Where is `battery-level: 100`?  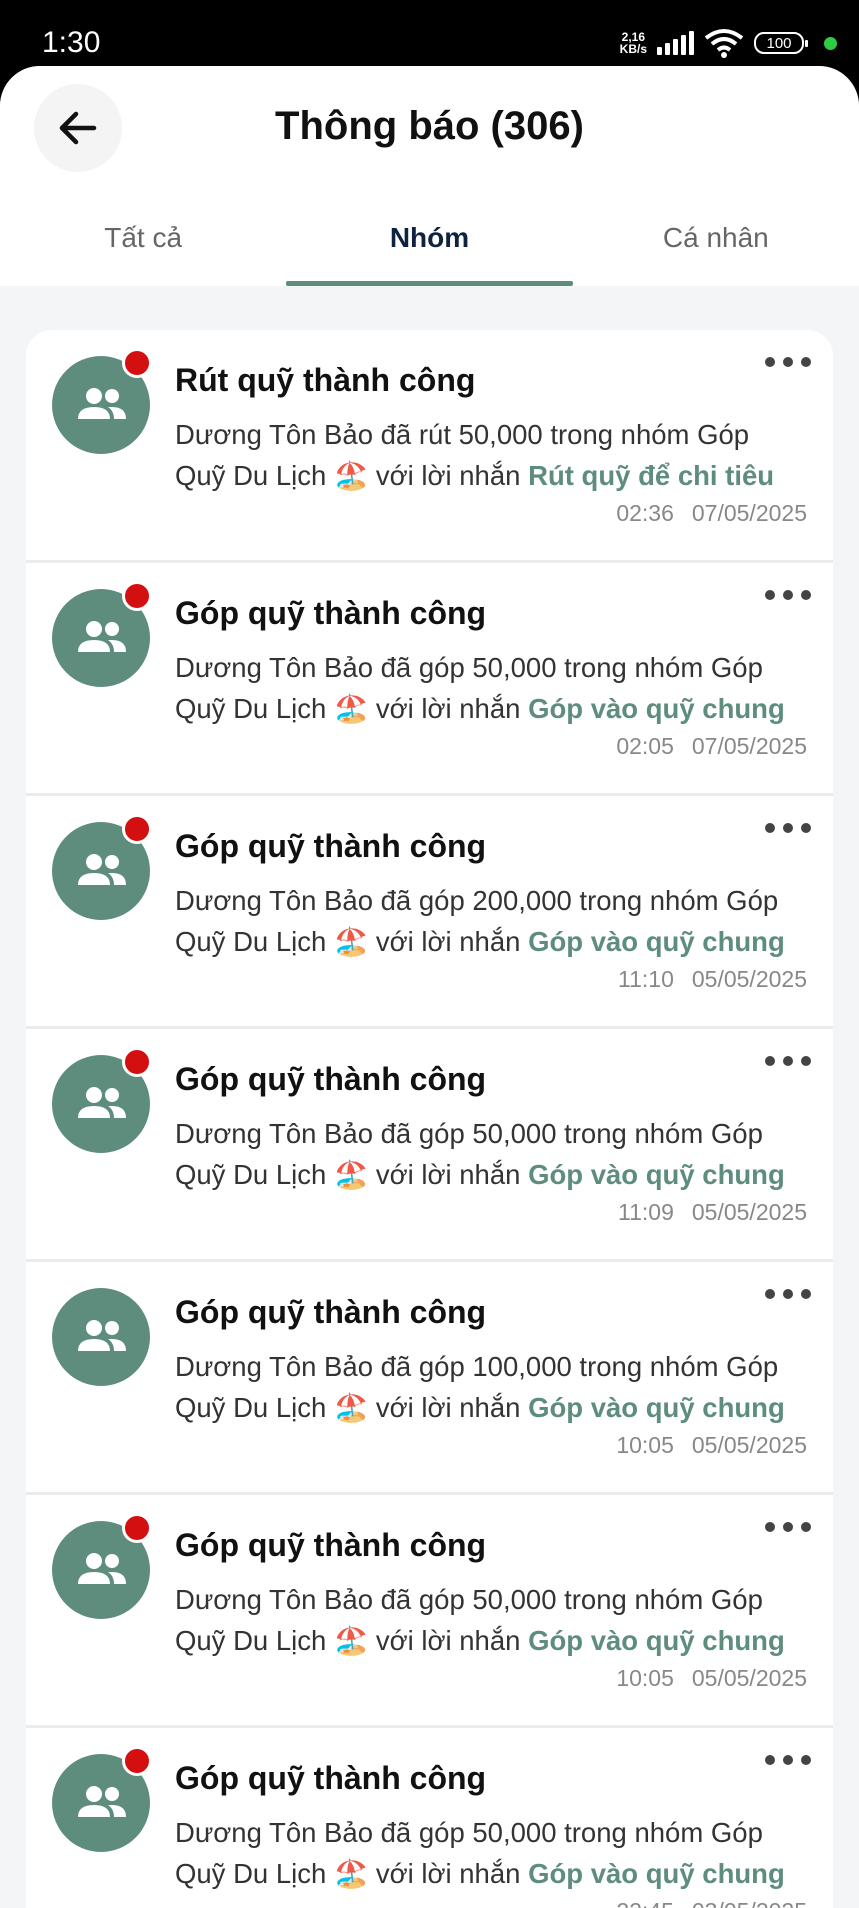
battery-level: 100 is located at coordinates (779, 43).